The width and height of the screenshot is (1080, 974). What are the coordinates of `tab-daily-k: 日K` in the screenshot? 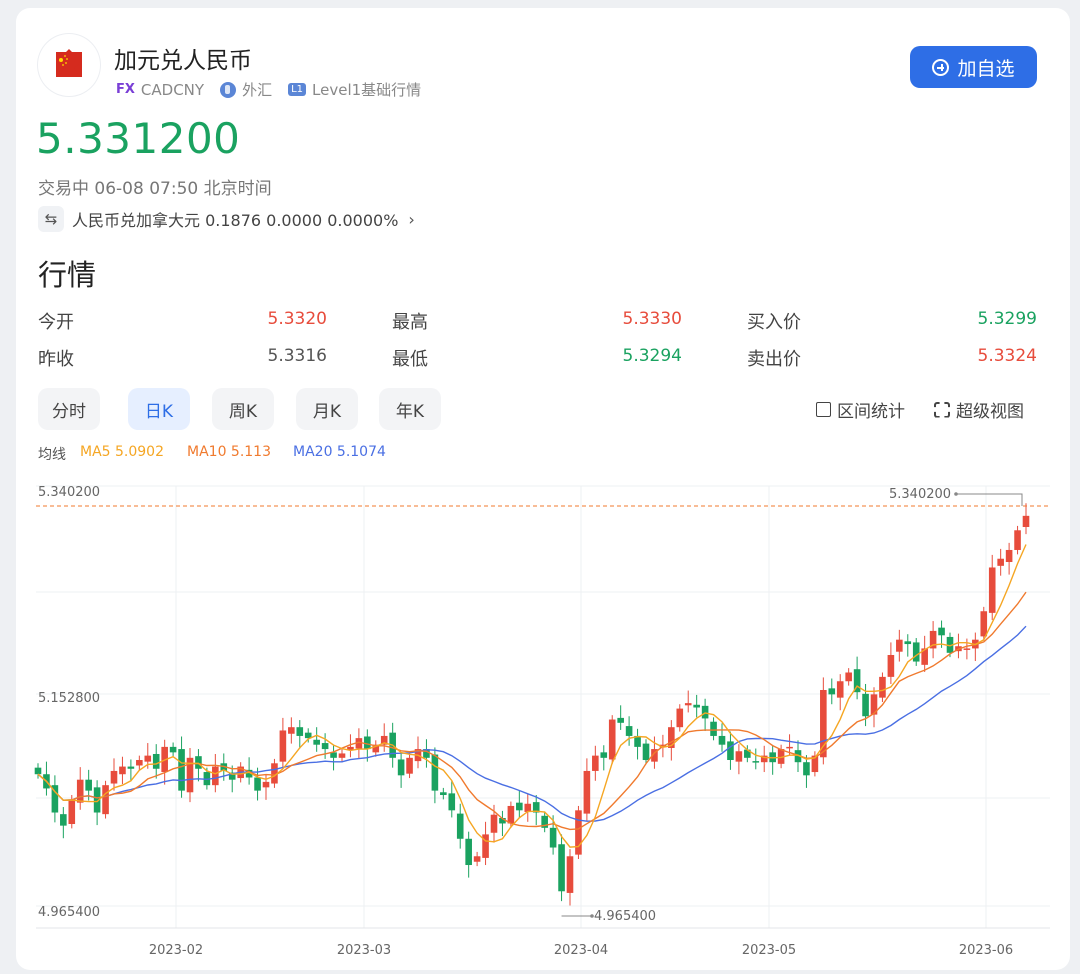 It's located at (159, 409).